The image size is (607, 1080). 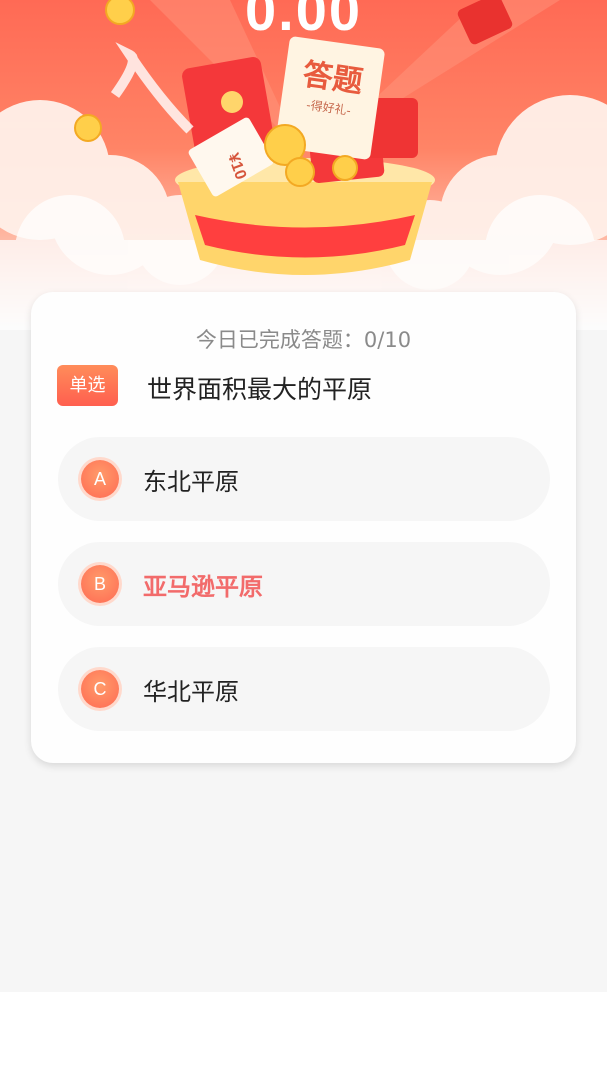 I want to click on option-c-letter: C, so click(x=100, y=689).